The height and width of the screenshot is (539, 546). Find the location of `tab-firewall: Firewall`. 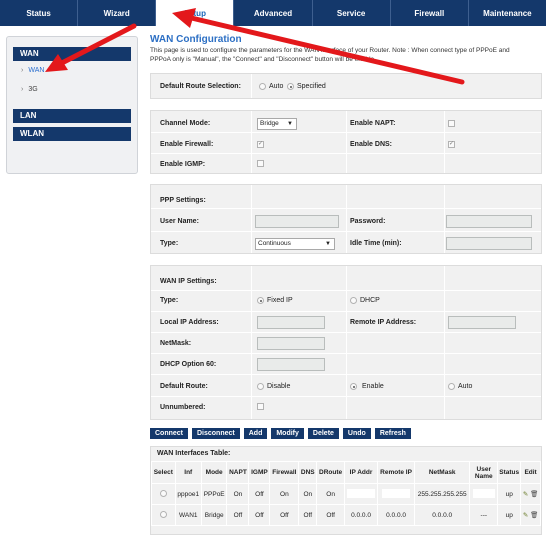

tab-firewall: Firewall is located at coordinates (428, 13).